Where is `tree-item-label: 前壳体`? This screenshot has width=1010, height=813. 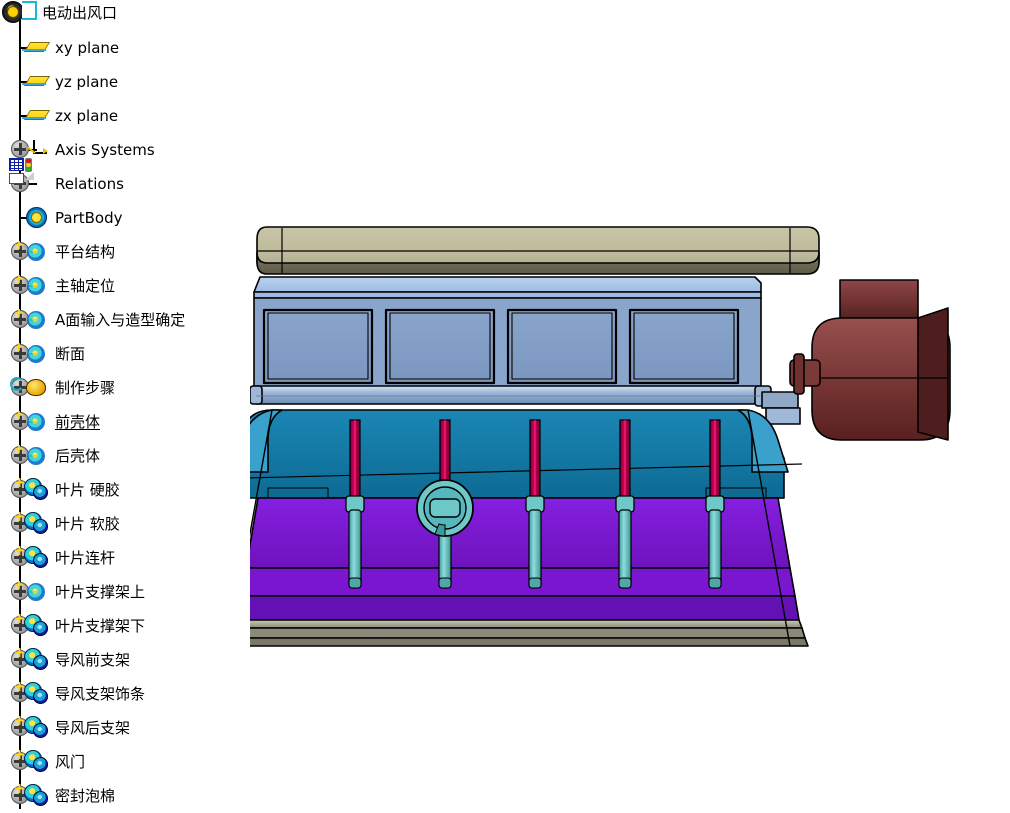 tree-item-label: 前壳体 is located at coordinates (78, 421).